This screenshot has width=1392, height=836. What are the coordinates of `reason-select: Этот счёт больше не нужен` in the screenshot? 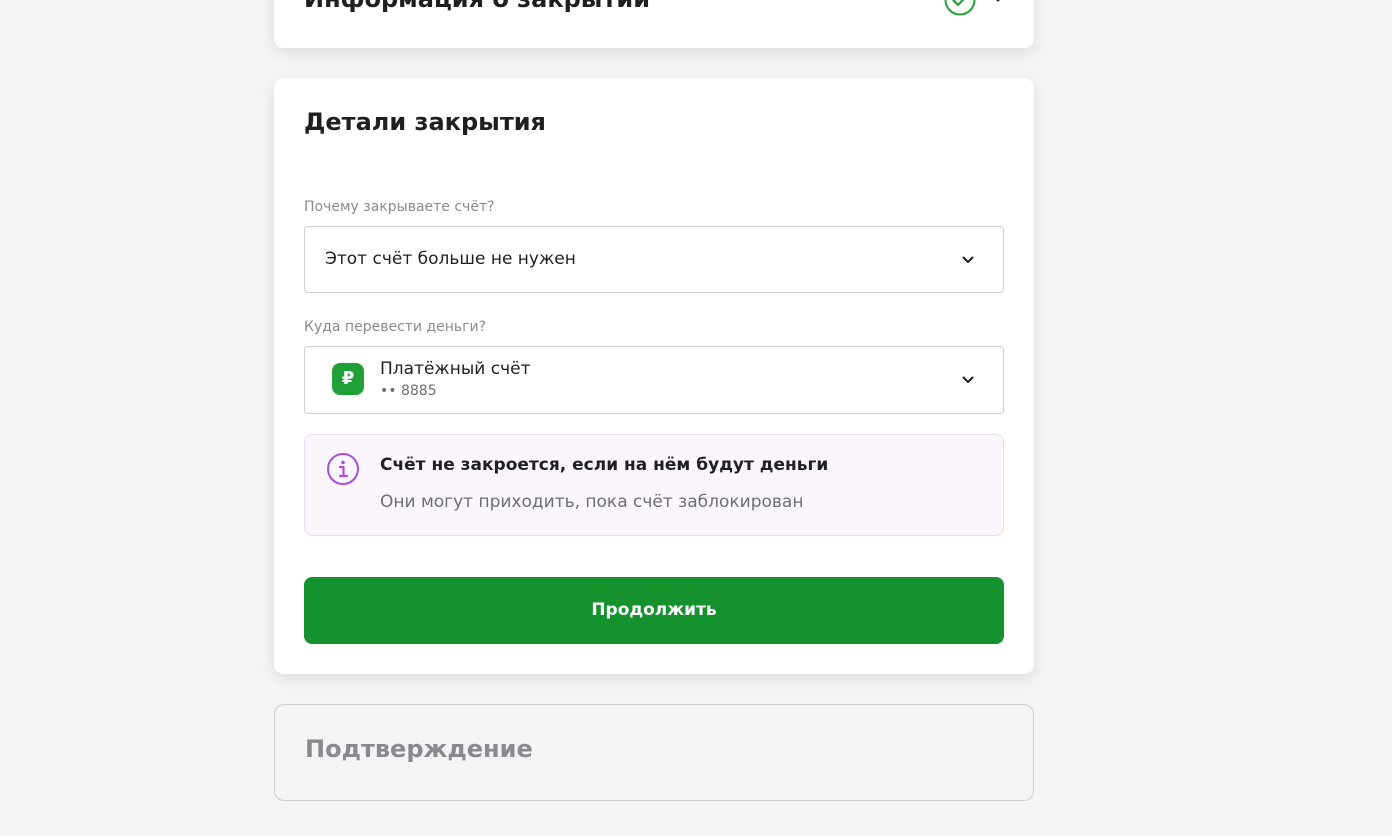 It's located at (654, 259).